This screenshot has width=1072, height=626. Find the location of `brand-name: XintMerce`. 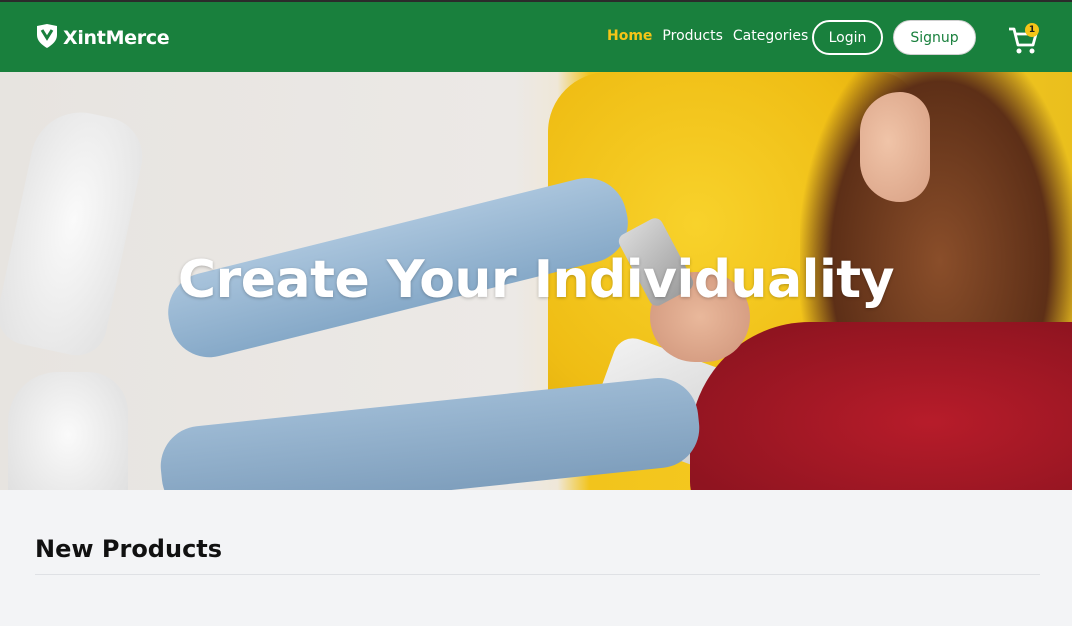

brand-name: XintMerce is located at coordinates (116, 38).